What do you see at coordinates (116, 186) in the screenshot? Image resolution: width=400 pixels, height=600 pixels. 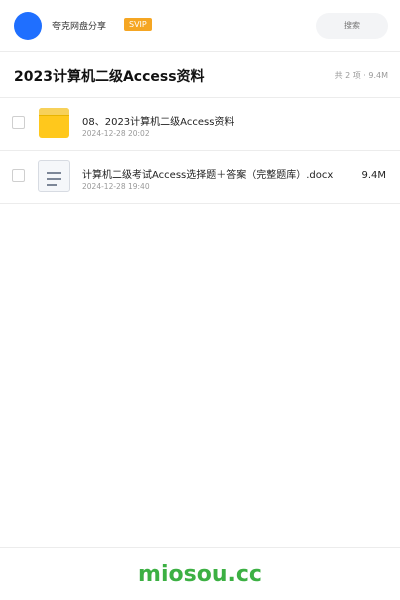 I see `file-date: 2024-12-28 19:40` at bounding box center [116, 186].